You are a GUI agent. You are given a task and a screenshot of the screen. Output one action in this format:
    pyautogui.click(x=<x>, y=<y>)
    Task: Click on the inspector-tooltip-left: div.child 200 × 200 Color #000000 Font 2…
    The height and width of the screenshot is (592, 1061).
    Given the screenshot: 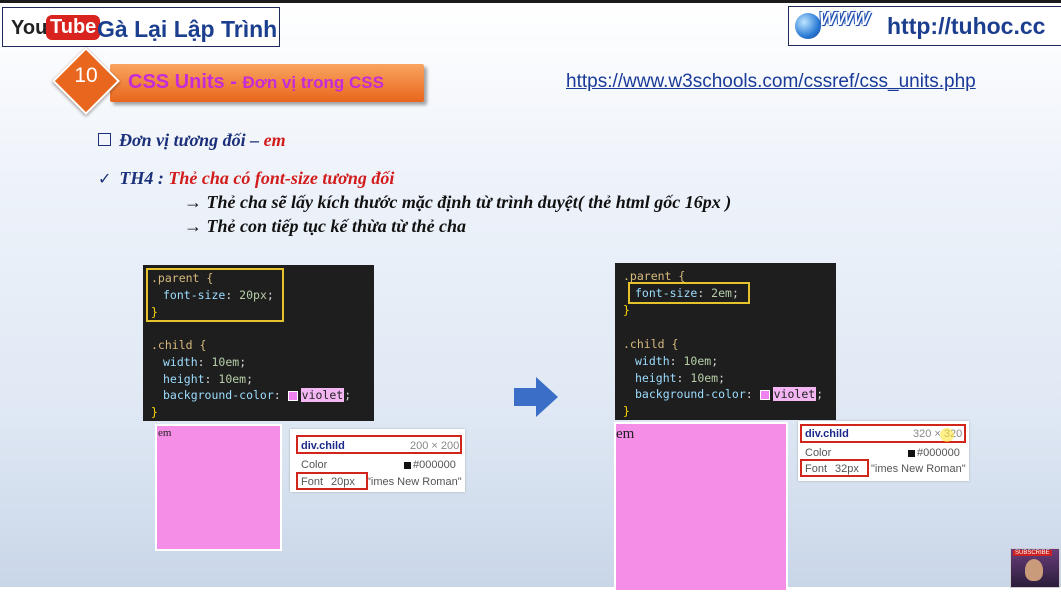 What is the action you would take?
    pyautogui.click(x=377, y=460)
    